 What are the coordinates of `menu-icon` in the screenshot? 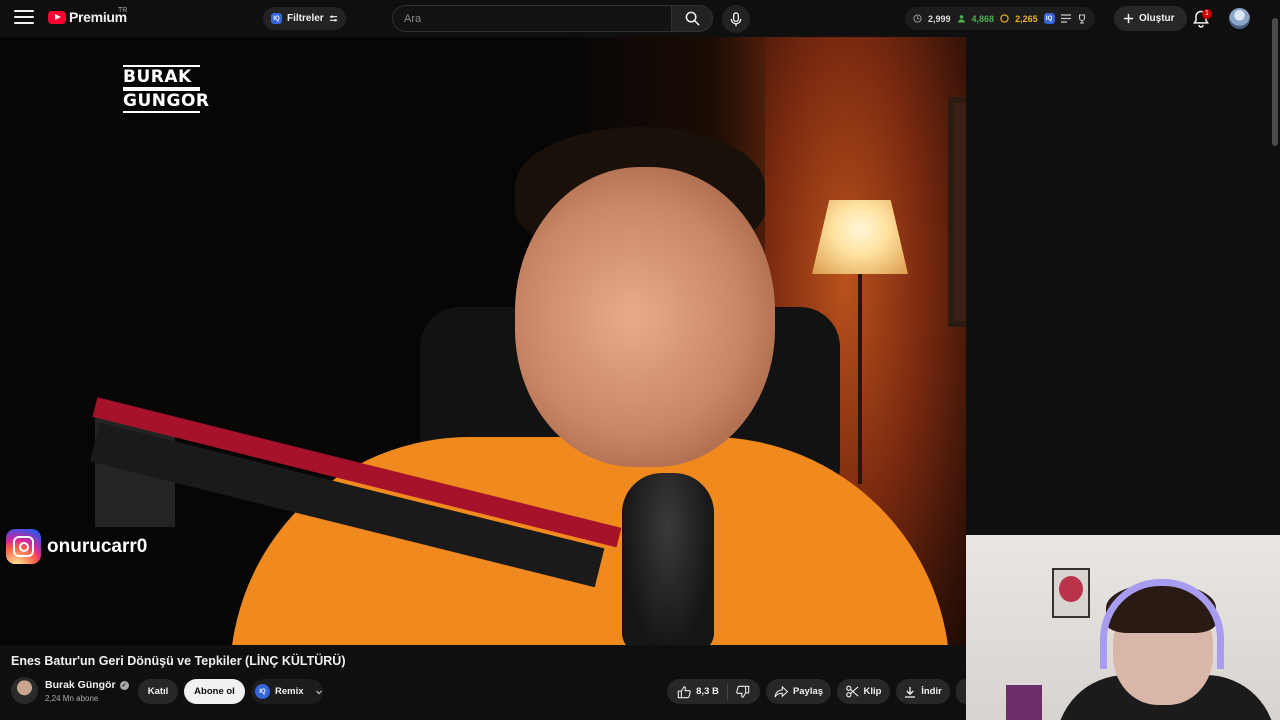 It's located at (24, 18).